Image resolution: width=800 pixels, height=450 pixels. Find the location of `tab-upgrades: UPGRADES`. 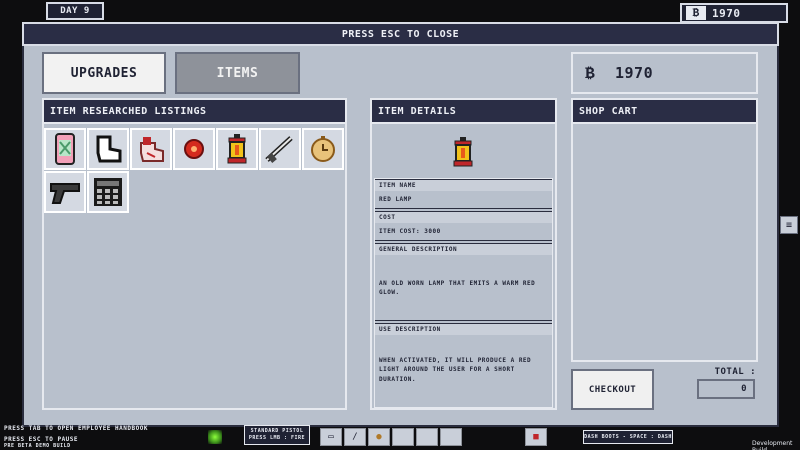

tab-upgrades: UPGRADES is located at coordinates (104, 73).